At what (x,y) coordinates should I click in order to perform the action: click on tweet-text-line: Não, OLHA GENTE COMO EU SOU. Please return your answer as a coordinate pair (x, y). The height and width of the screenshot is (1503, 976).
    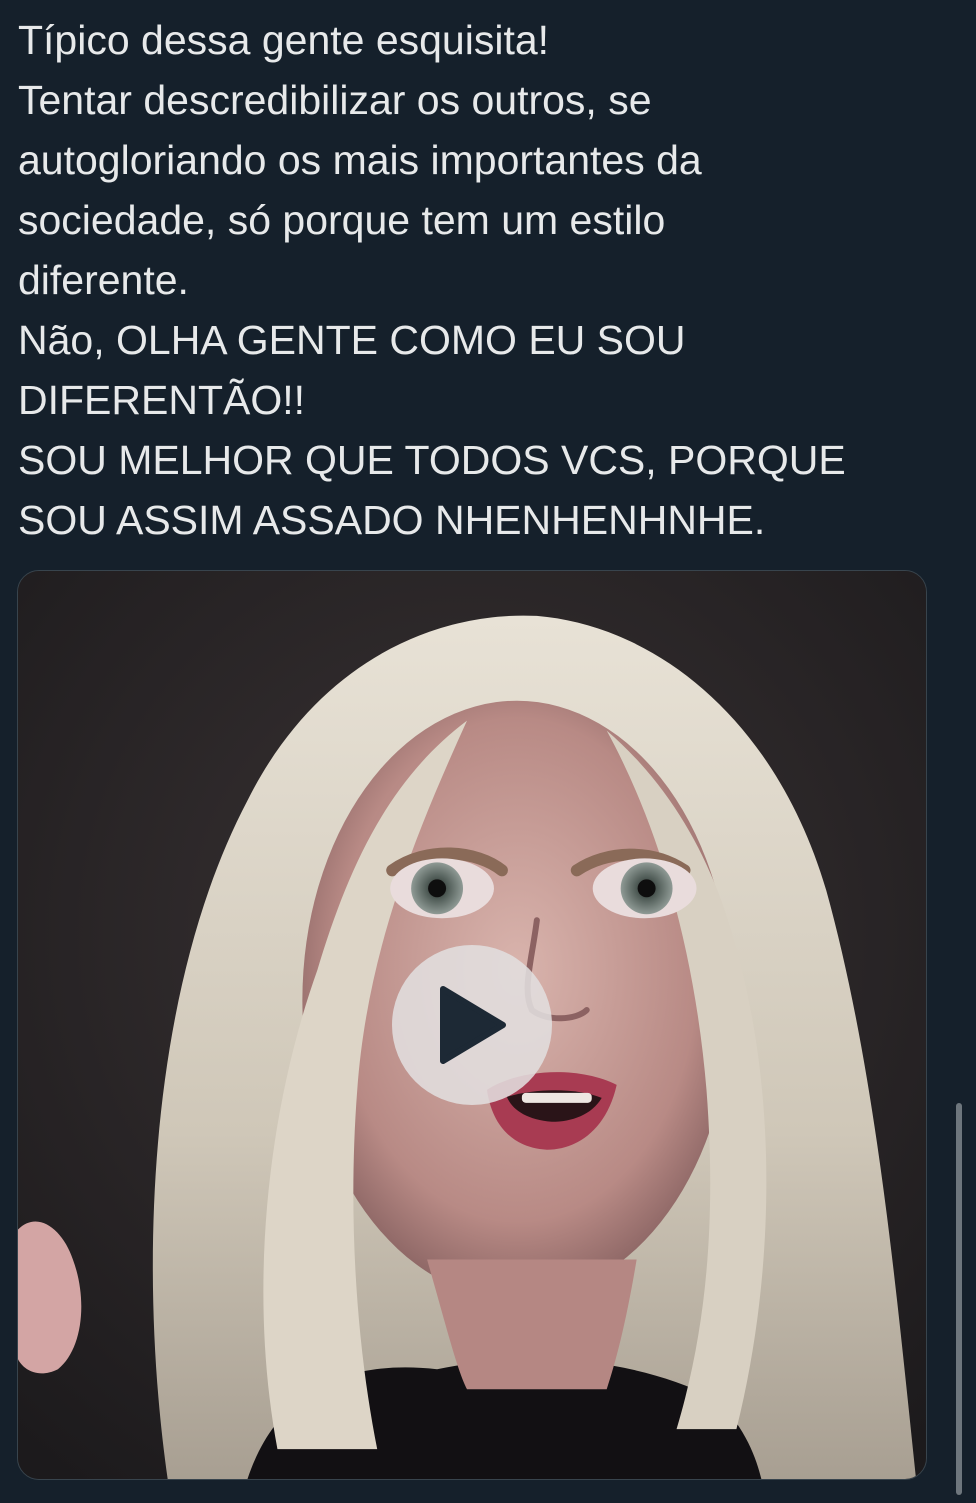
    Looking at the image, I should click on (352, 340).